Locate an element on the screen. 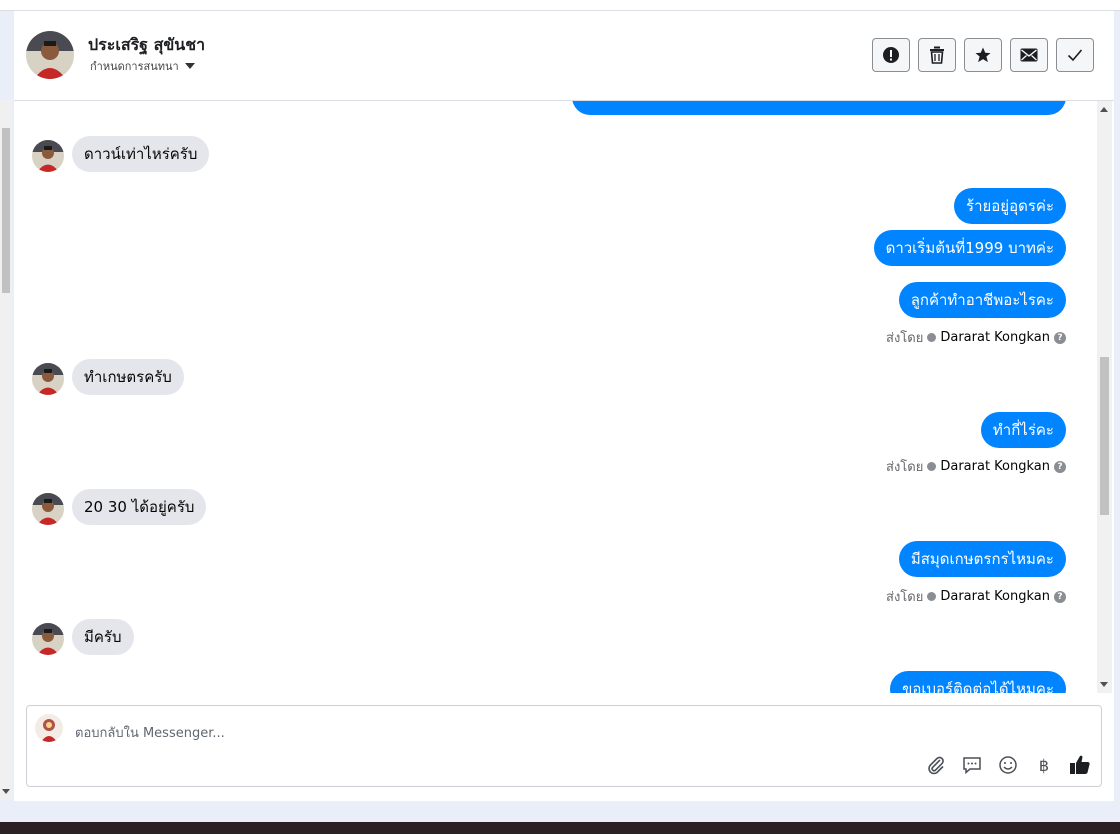 Image resolution: width=1120 pixels, height=834 pixels. baht-icon: ฿ is located at coordinates (1044, 765).